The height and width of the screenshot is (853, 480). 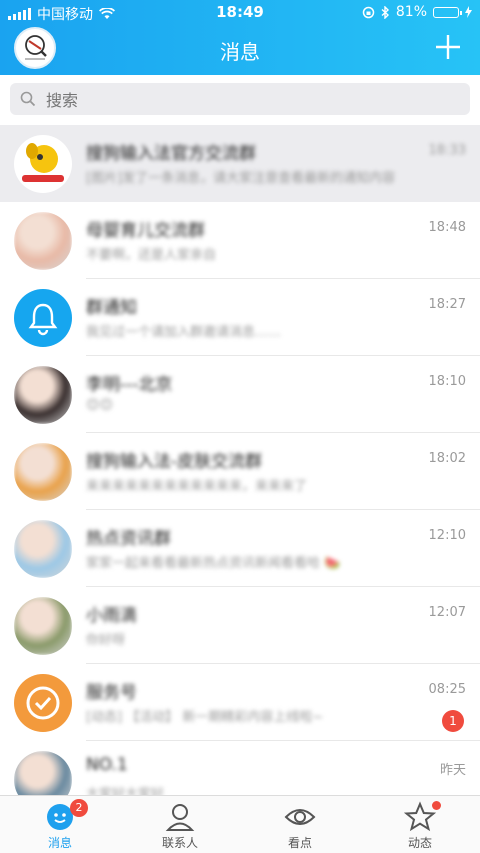 I want to click on cartoon-couple-avatar, so click(x=43, y=549).